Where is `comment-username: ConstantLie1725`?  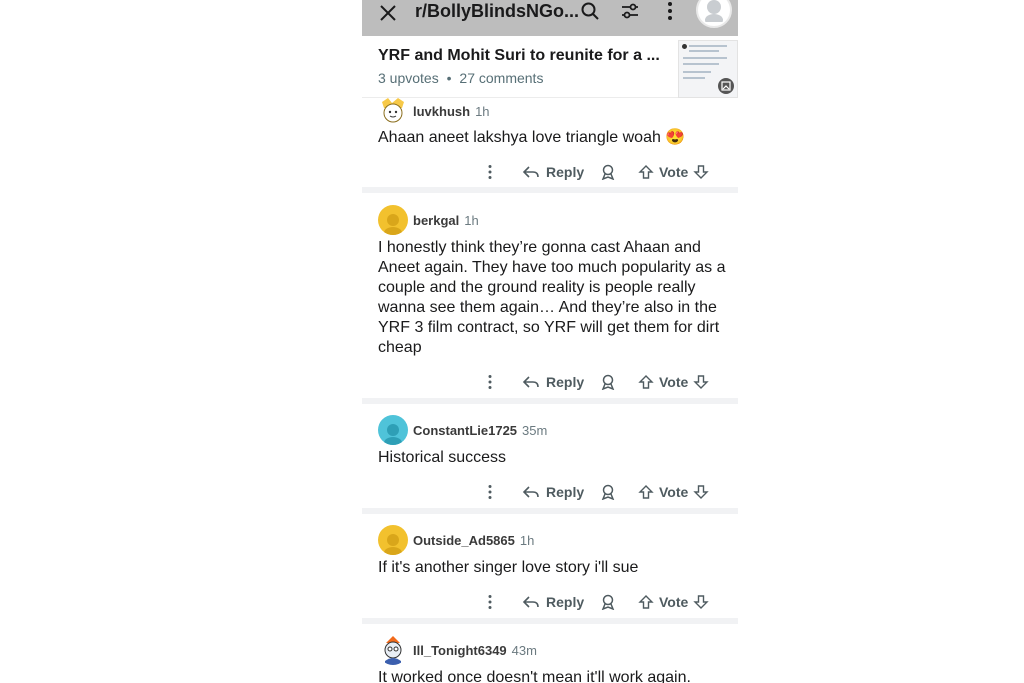 comment-username: ConstantLie1725 is located at coordinates (465, 430).